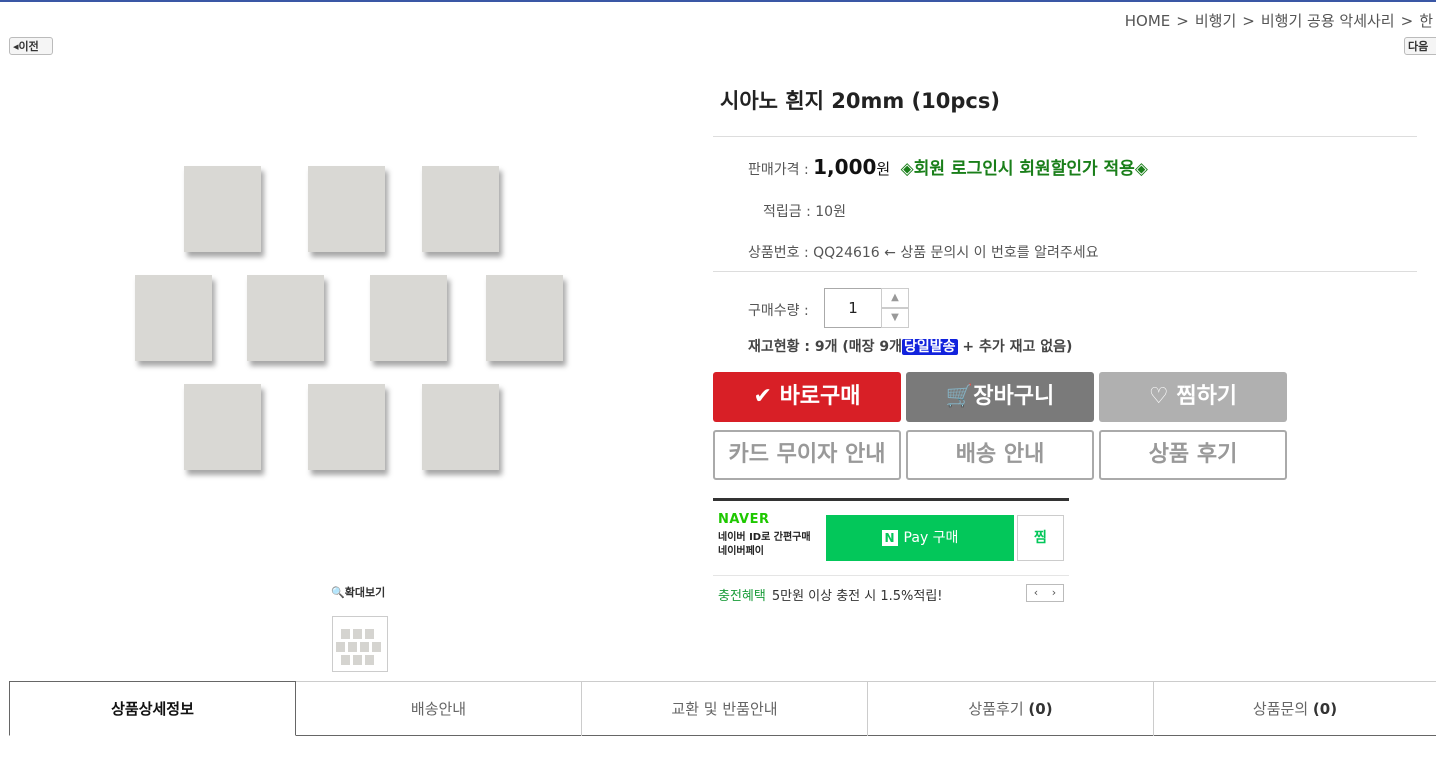  I want to click on quantity-increase-button: ▲, so click(895, 298).